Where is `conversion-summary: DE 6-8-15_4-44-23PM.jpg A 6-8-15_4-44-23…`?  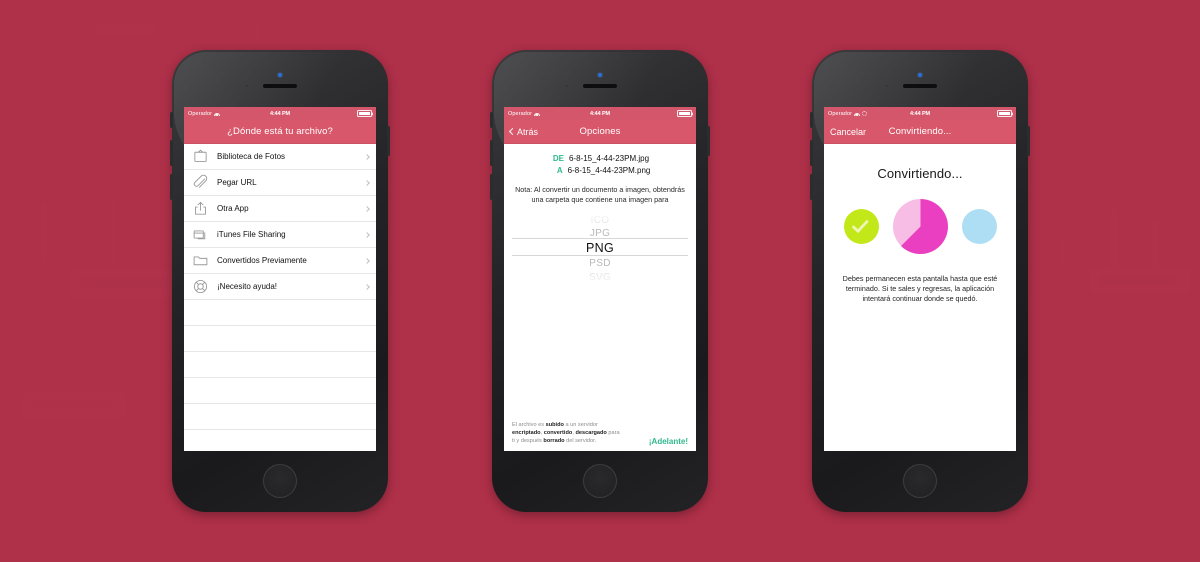 conversion-summary: DE 6-8-15_4-44-23PM.jpg A 6-8-15_4-44-23… is located at coordinates (600, 166).